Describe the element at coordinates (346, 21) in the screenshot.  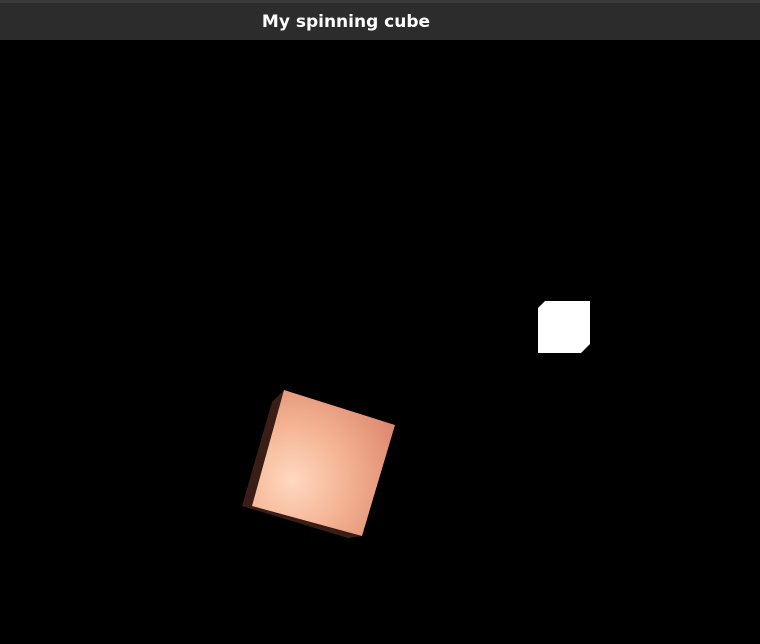
I see `window-title: My spinning cube` at that location.